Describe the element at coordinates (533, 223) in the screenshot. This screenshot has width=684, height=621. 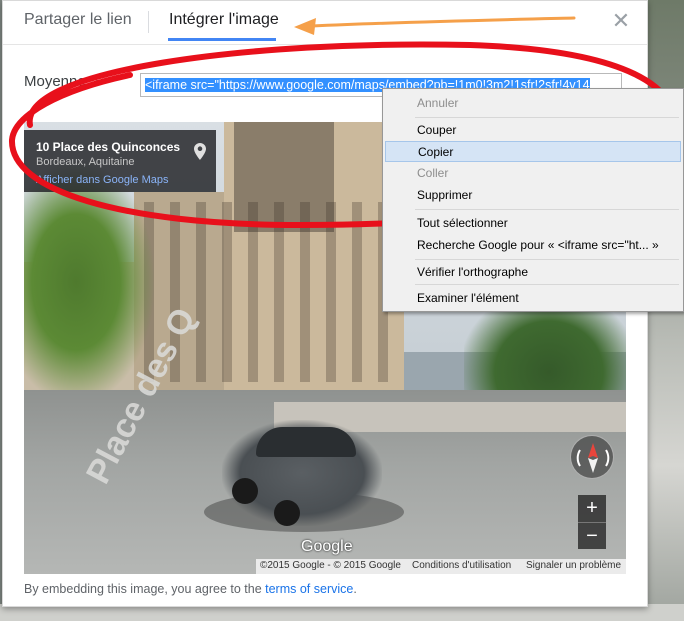
I see `menu-item-select-all: Tout sélectionner` at that location.